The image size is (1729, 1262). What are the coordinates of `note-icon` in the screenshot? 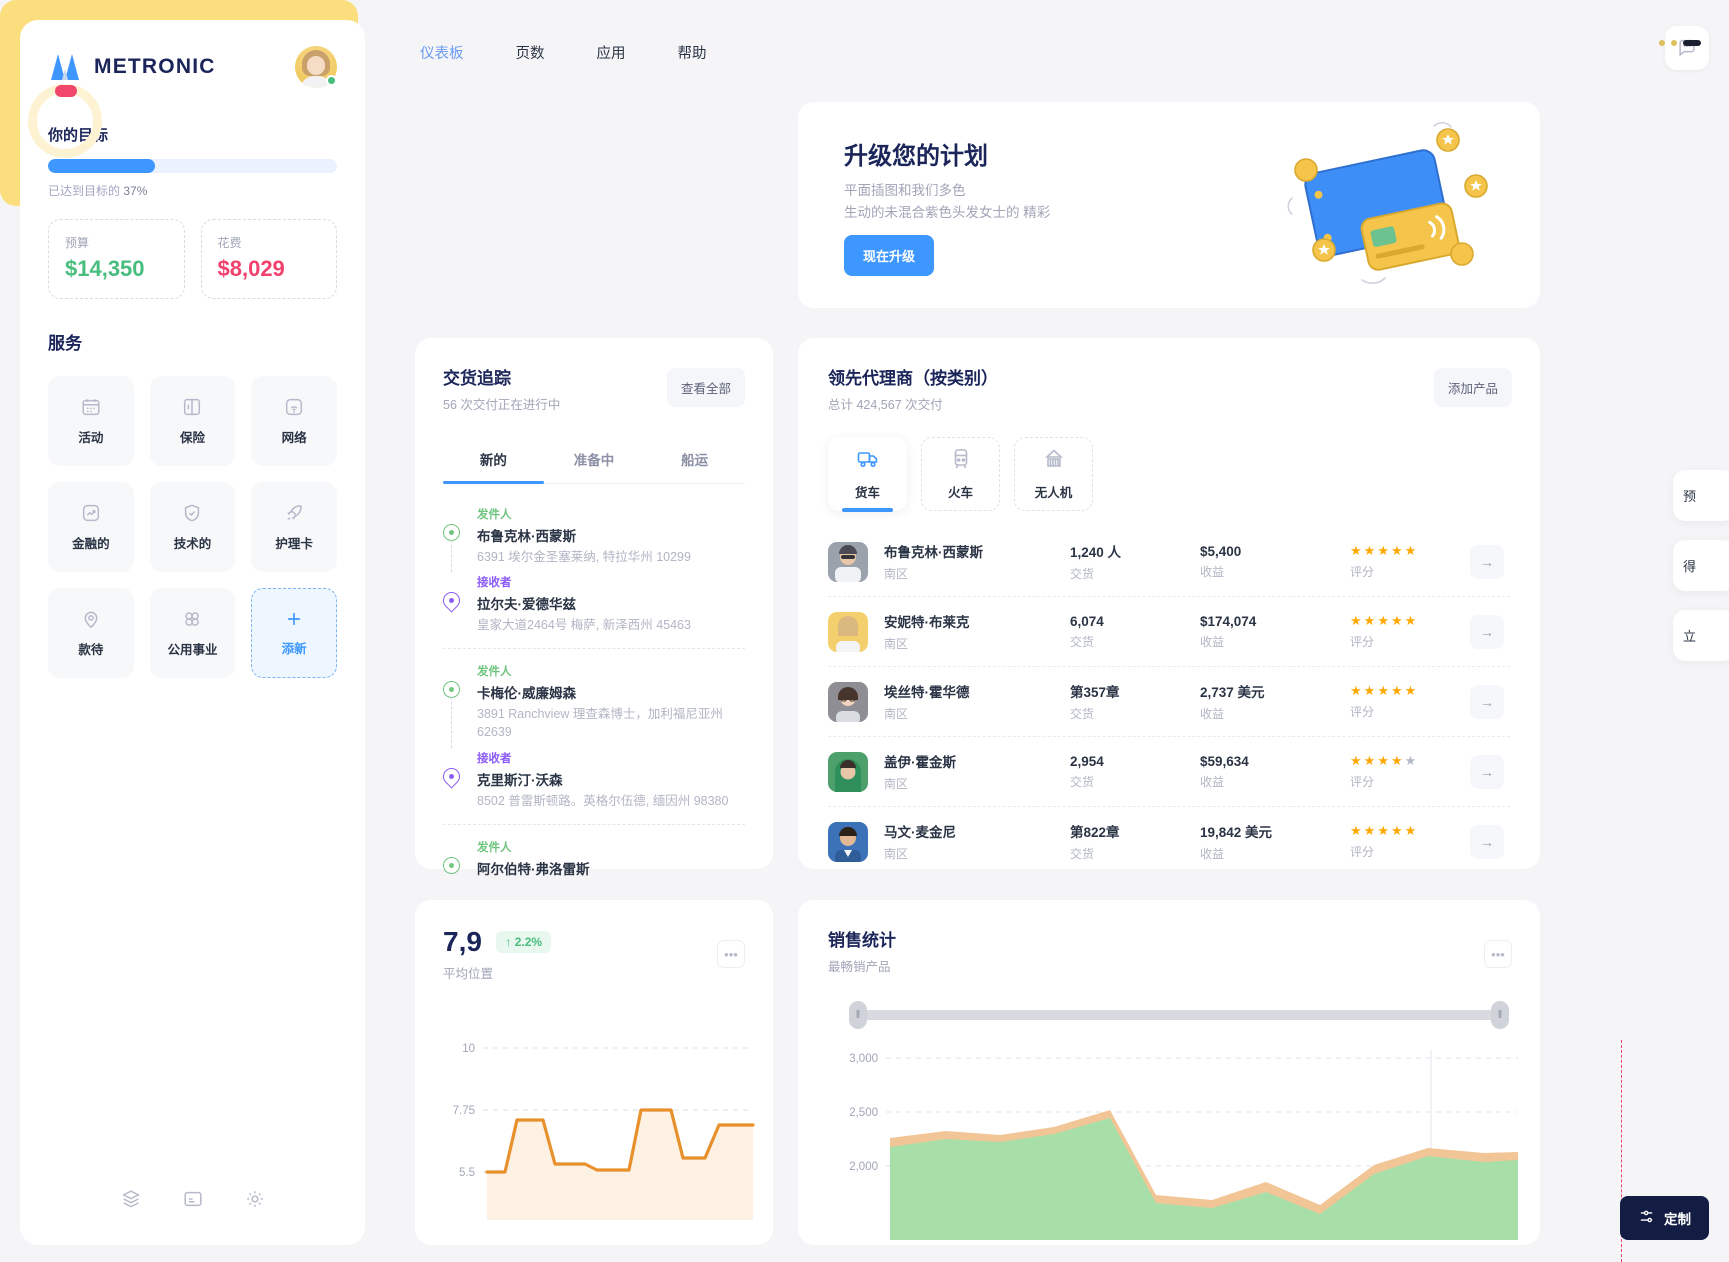 It's located at (193, 1201).